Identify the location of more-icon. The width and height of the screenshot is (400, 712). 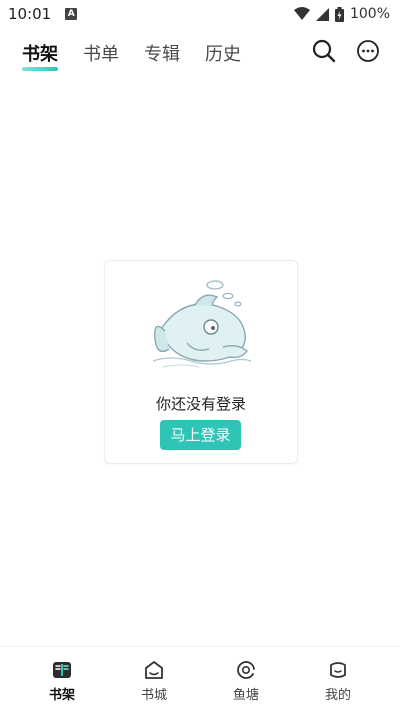
(368, 51).